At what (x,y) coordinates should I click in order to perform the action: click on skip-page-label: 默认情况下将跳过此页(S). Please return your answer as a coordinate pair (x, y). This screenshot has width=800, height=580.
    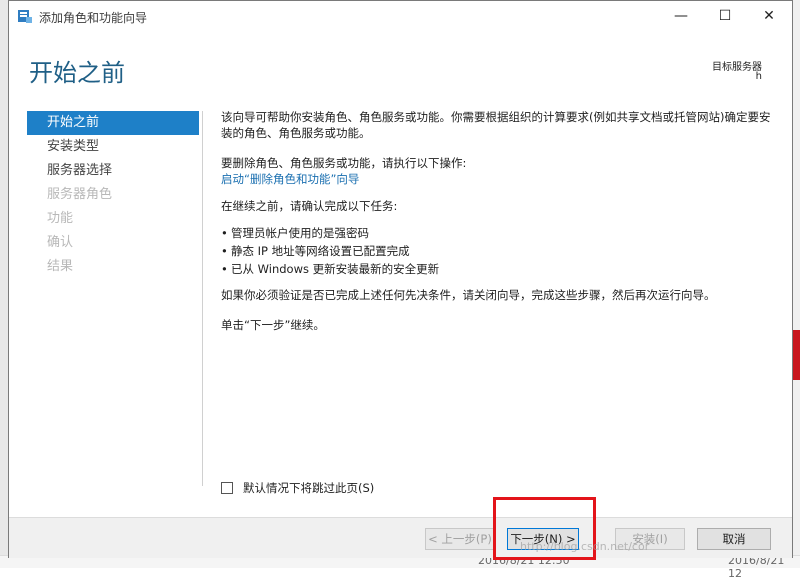
    Looking at the image, I should click on (308, 488).